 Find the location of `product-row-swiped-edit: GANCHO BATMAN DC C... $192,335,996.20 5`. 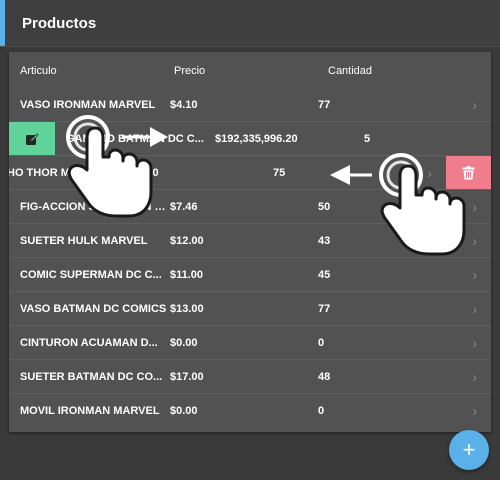

product-row-swiped-edit: GANCHO BATMAN DC C... $192,335,996.20 5 is located at coordinates (250, 139).